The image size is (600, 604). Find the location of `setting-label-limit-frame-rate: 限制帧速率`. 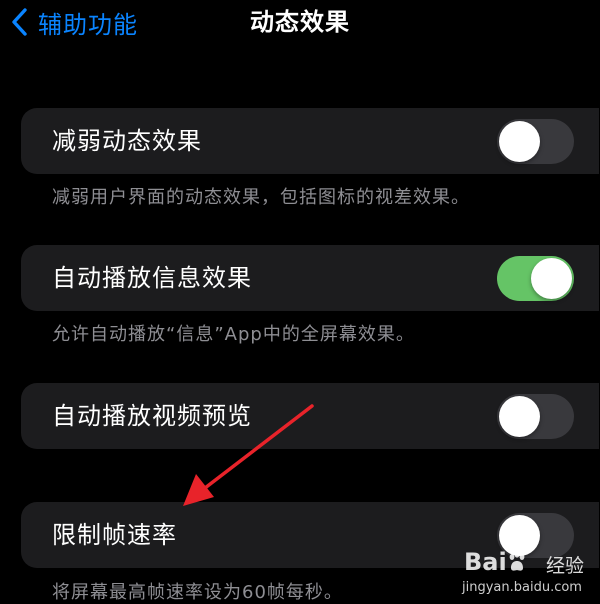

setting-label-limit-frame-rate: 限制帧速率 is located at coordinates (114, 535).